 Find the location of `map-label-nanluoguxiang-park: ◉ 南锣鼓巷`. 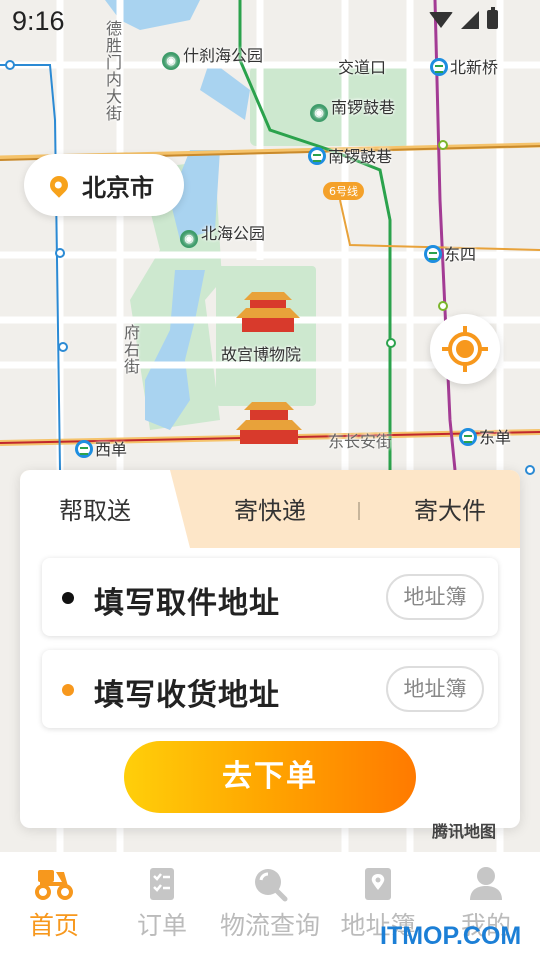

map-label-nanluoguxiang-park: ◉ 南锣鼓巷 is located at coordinates (352, 108).